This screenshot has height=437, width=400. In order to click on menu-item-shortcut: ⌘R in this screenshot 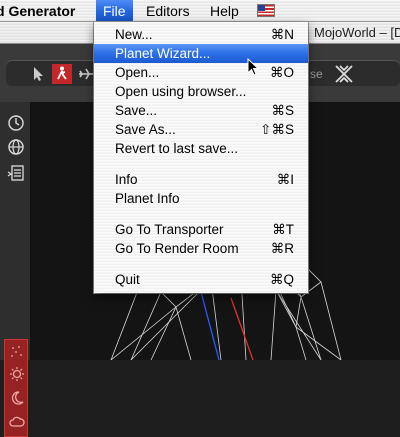, I will do `click(282, 248)`.